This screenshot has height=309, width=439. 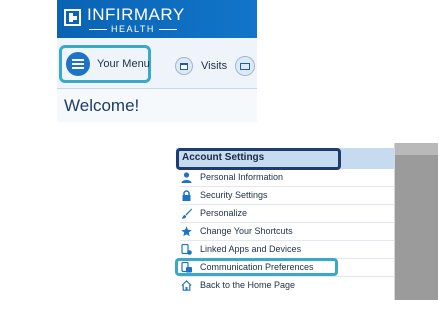 I want to click on your-menu-label: Your Menu, so click(x=123, y=64).